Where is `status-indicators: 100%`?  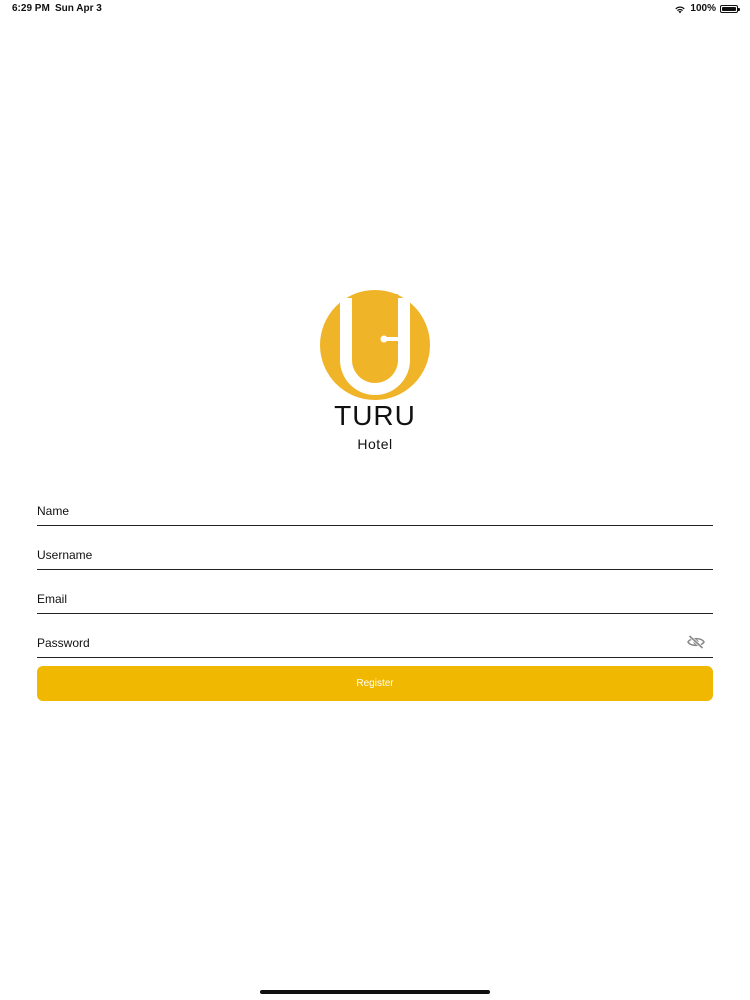 status-indicators: 100% is located at coordinates (707, 8).